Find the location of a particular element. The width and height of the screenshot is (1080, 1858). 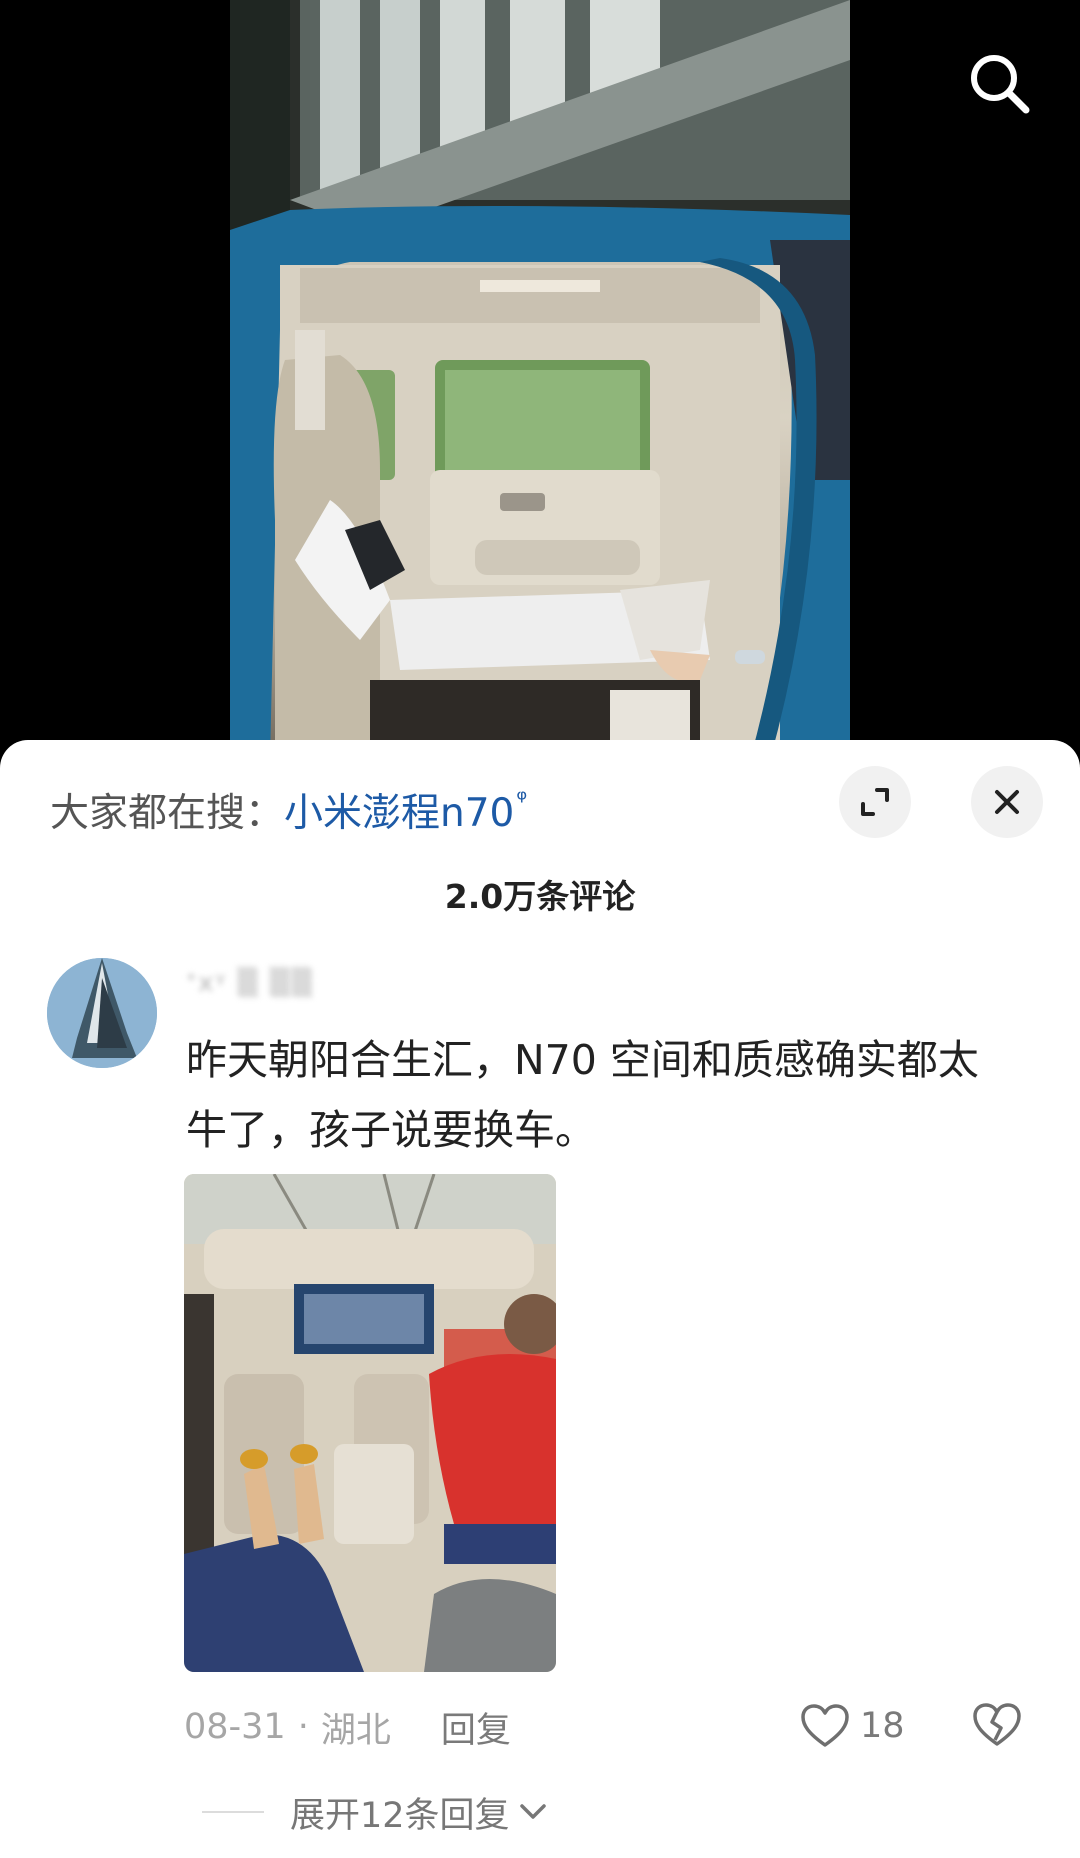

expand-icon is located at coordinates (875, 802).